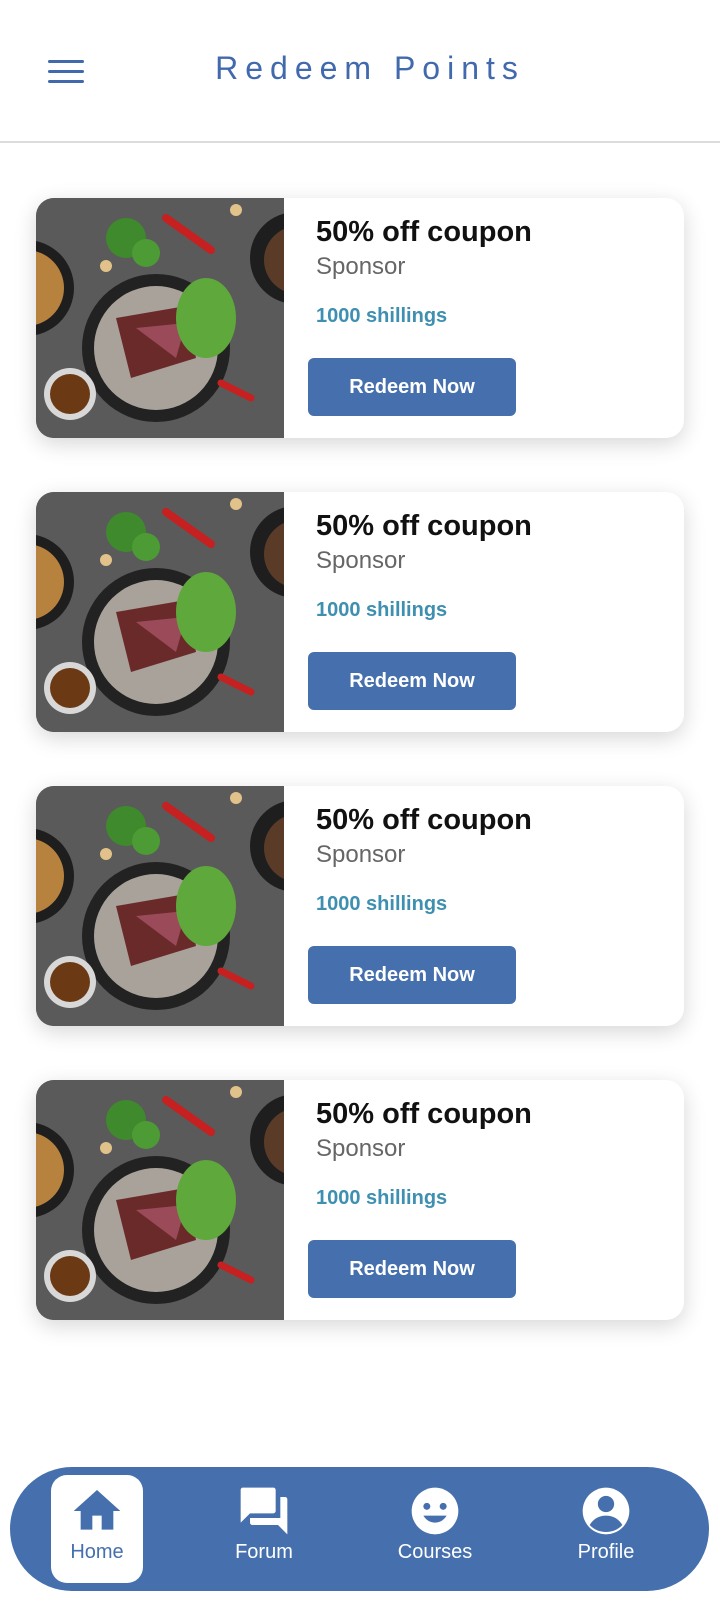 The width and height of the screenshot is (720, 1600). Describe the element at coordinates (264, 1552) in the screenshot. I see `nav-label: Forum` at that location.